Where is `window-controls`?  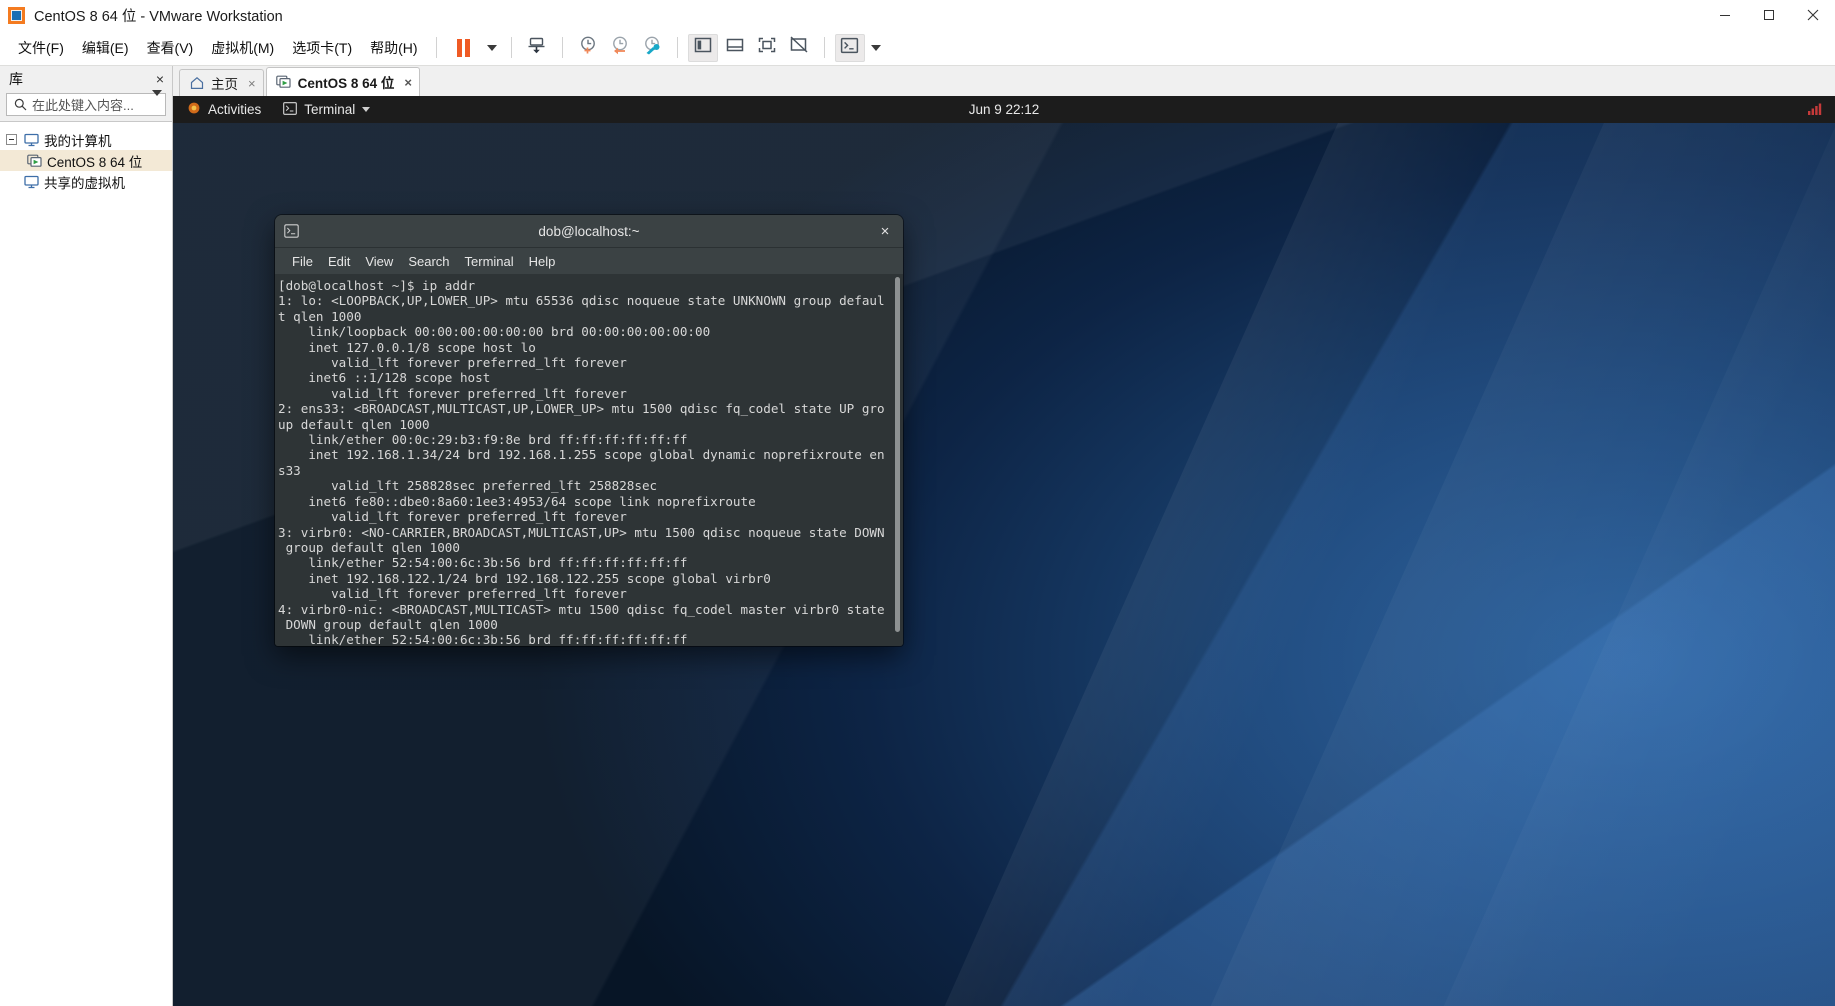 window-controls is located at coordinates (1769, 15).